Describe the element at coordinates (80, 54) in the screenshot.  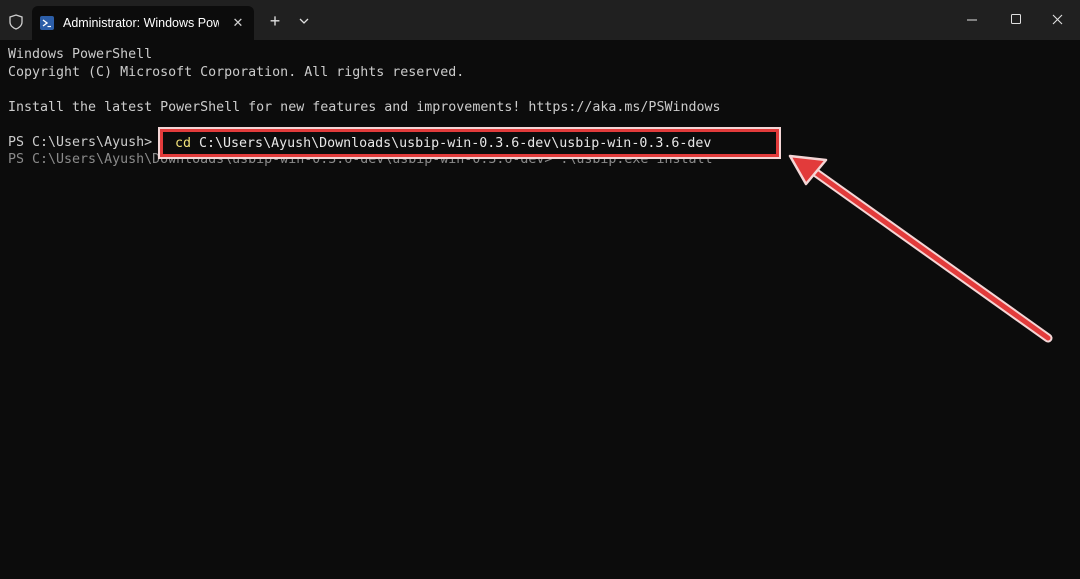
I see `terminal-line: Windows PowerShell` at that location.